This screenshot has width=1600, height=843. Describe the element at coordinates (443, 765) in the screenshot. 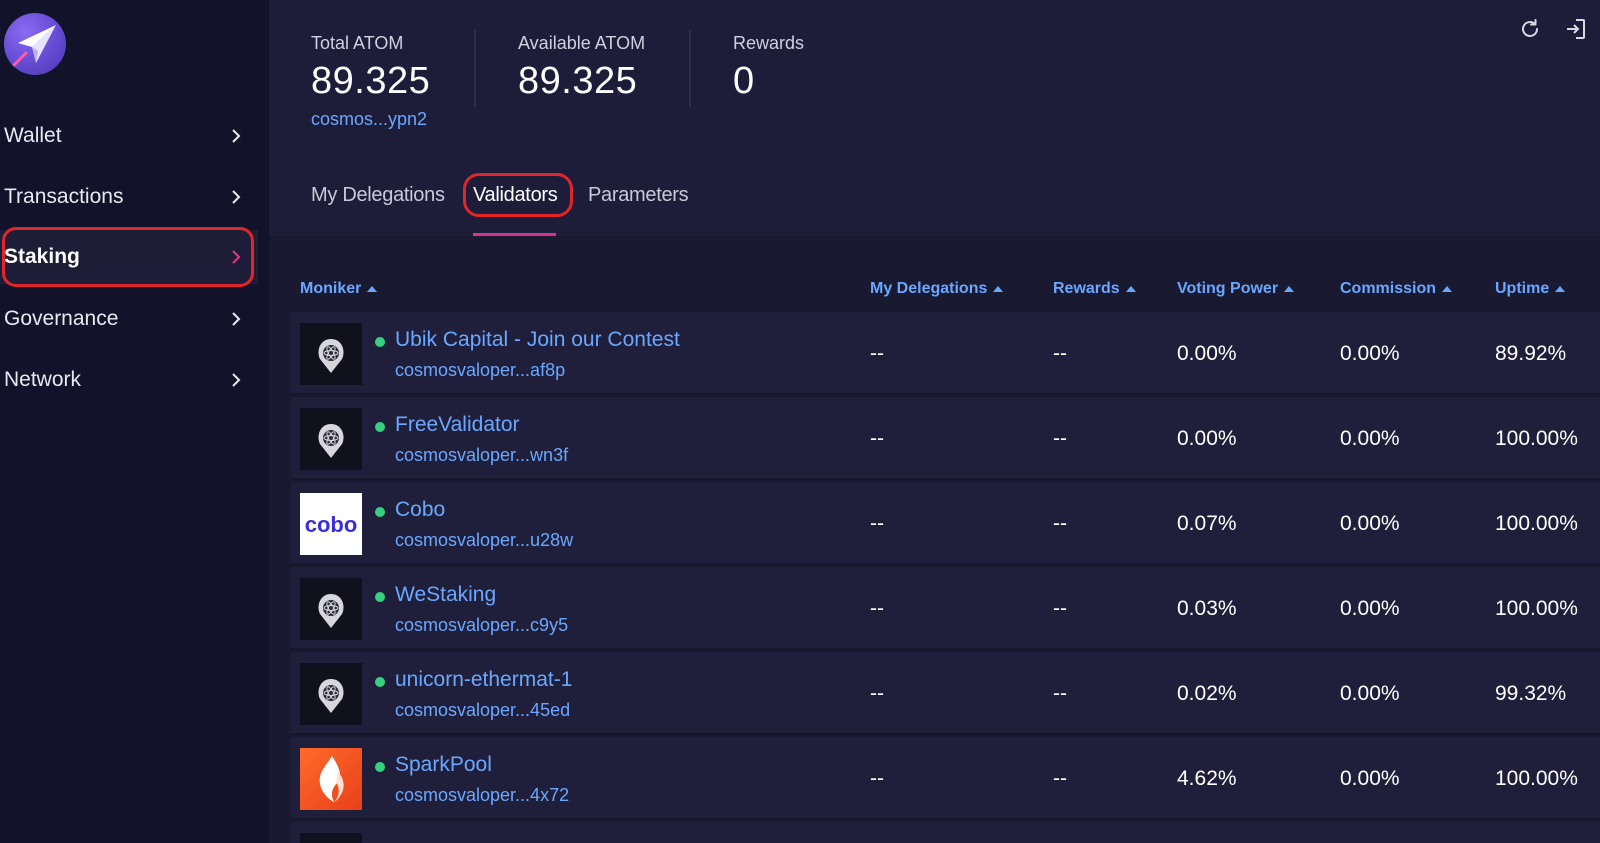

I see `validator-moniker: SparkPool` at that location.